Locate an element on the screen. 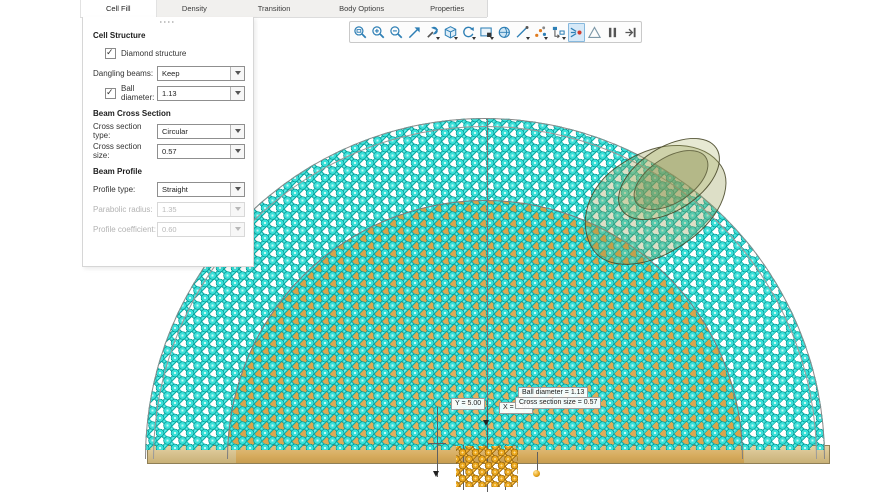 This screenshot has height=500, width=884. y-value-label: Y = 5.00 is located at coordinates (468, 404).